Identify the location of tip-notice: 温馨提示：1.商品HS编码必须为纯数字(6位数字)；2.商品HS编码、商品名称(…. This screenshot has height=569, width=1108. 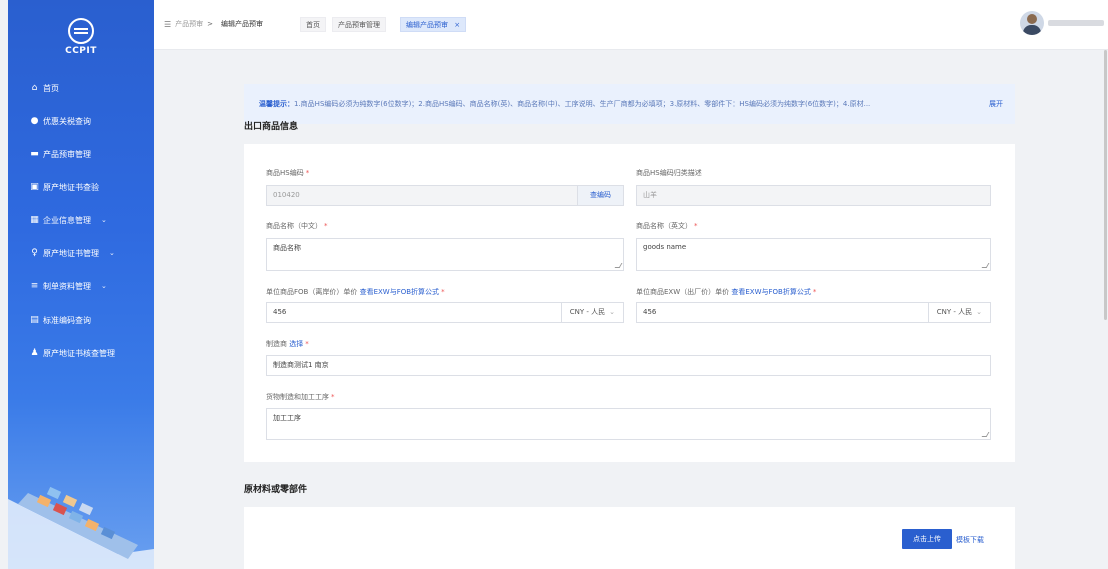
(629, 104).